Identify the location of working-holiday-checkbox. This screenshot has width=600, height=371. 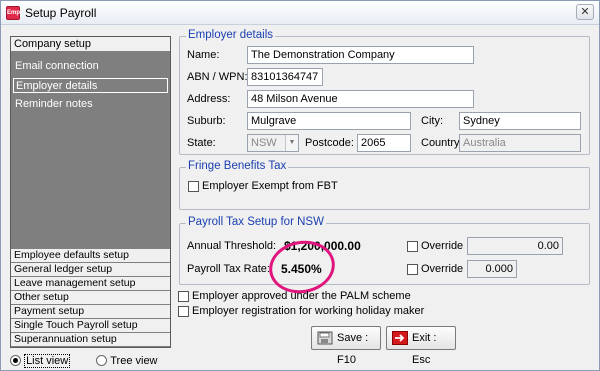
(183, 311).